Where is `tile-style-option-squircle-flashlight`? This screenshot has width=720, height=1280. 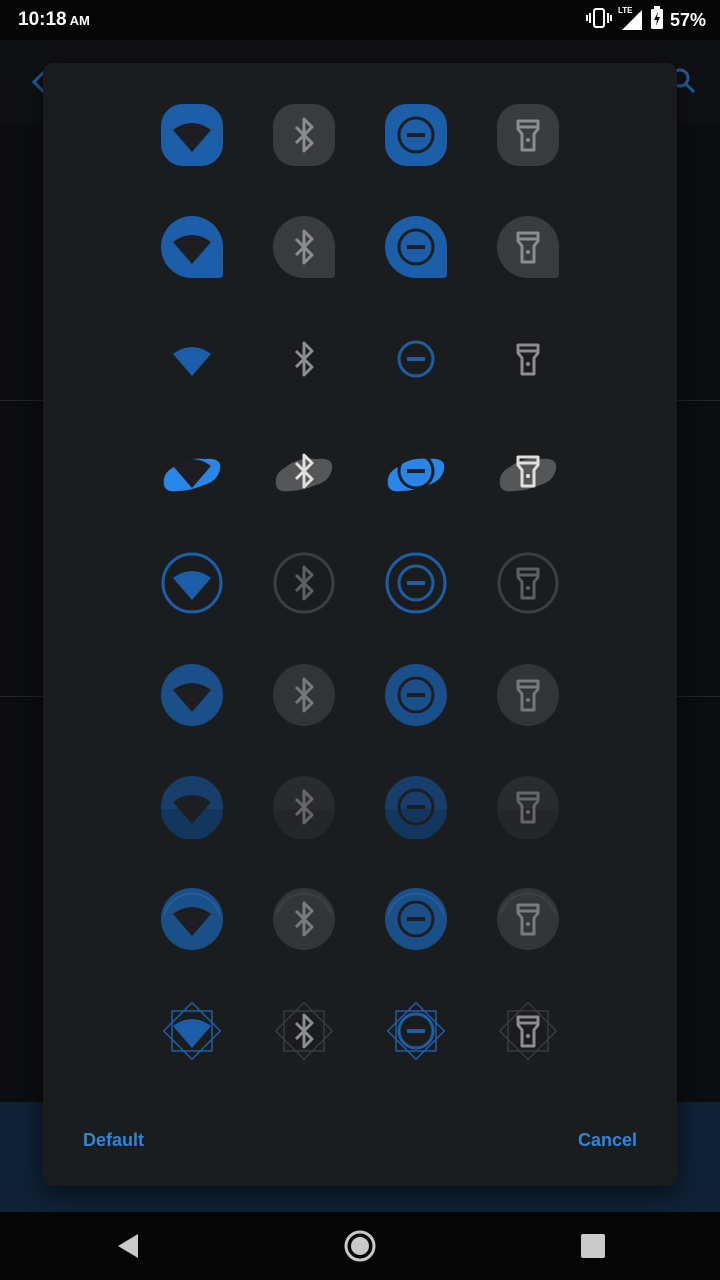
tile-style-option-squircle-flashlight is located at coordinates (528, 135).